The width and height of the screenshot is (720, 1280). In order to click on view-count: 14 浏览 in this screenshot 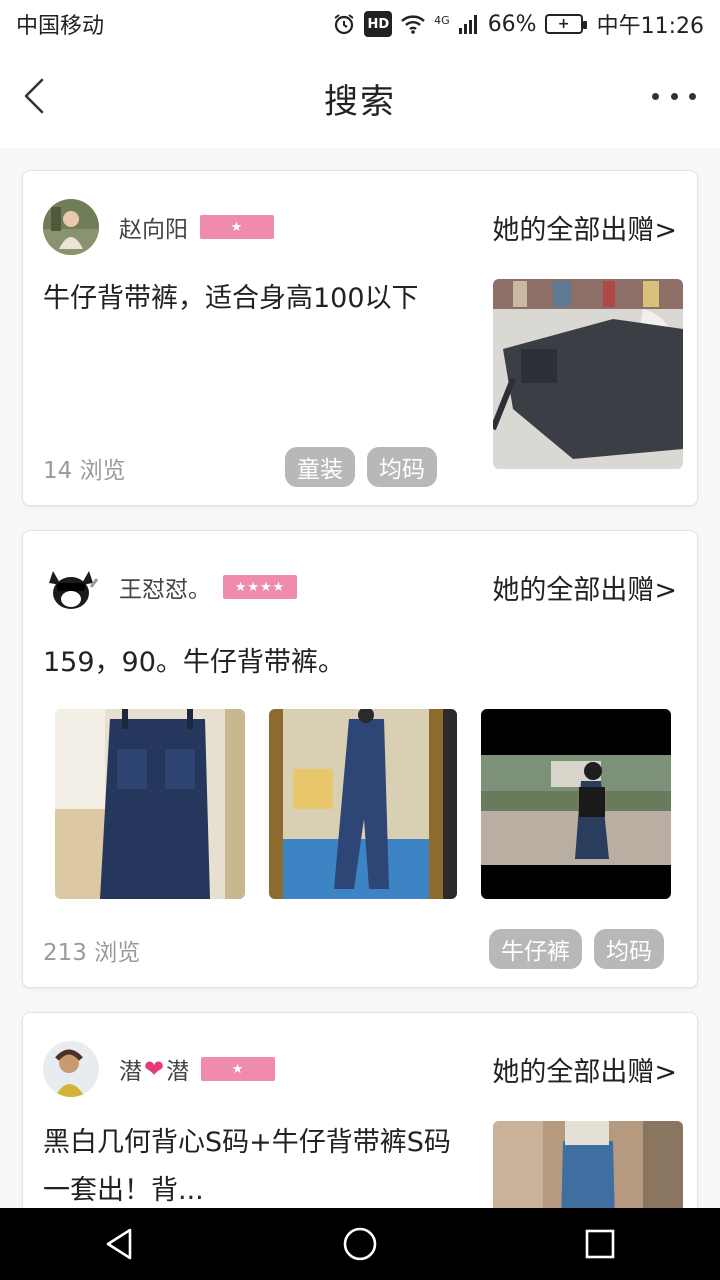, I will do `click(84, 471)`.